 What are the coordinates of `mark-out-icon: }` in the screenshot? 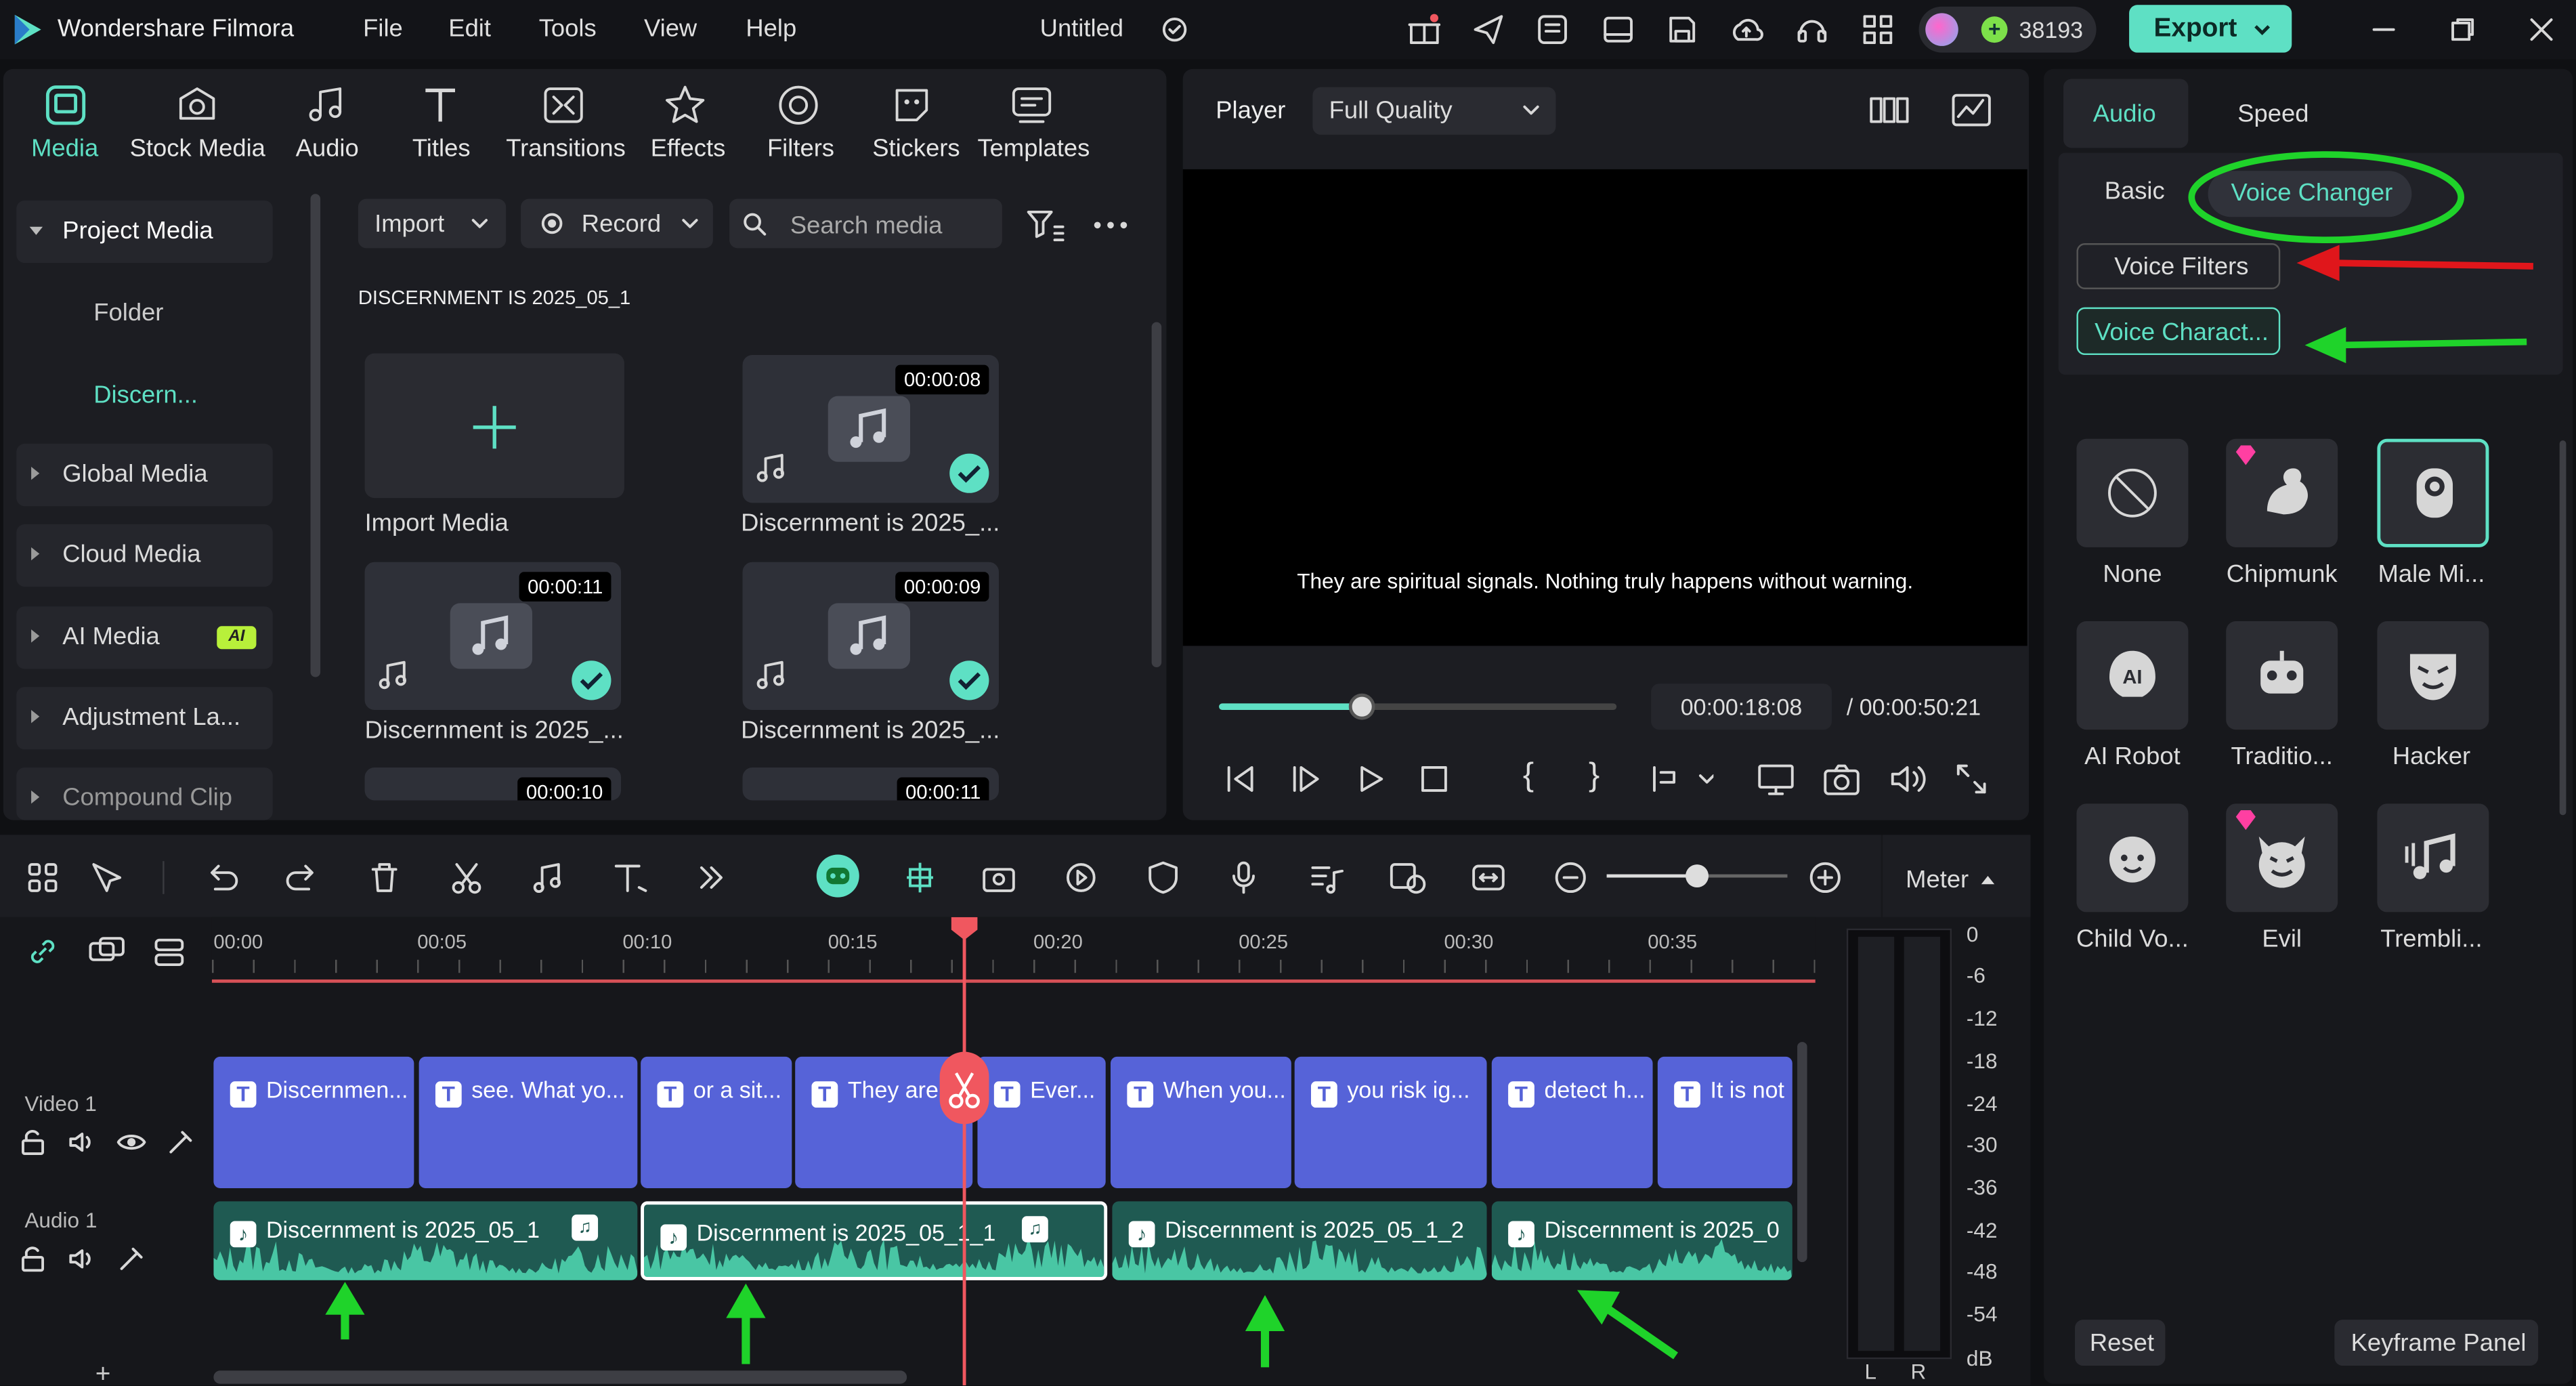 It's located at (1594, 776).